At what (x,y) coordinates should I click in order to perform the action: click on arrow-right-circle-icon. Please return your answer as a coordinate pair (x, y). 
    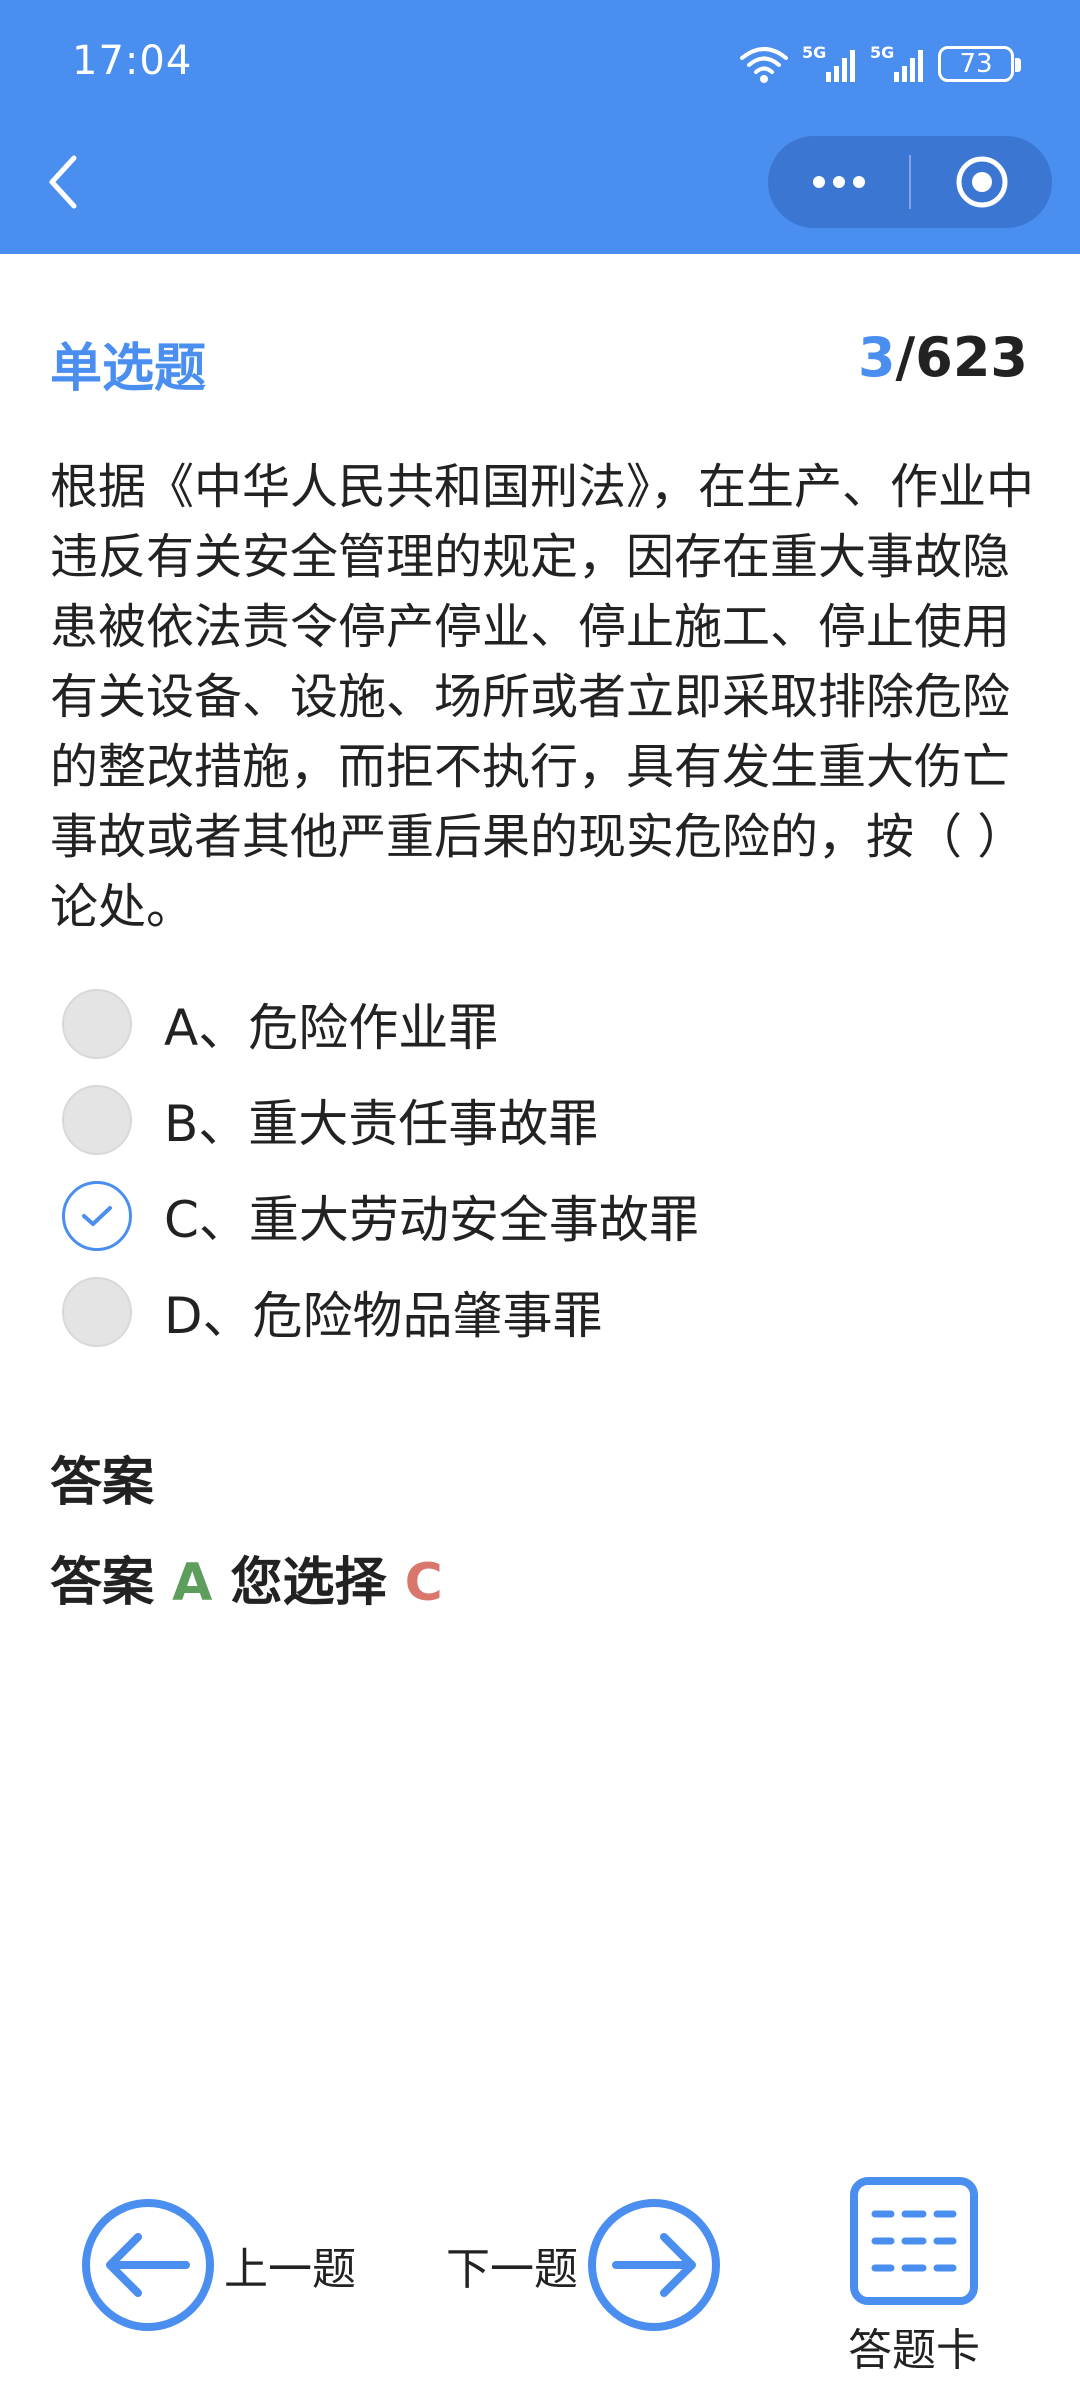
    Looking at the image, I should click on (654, 2265).